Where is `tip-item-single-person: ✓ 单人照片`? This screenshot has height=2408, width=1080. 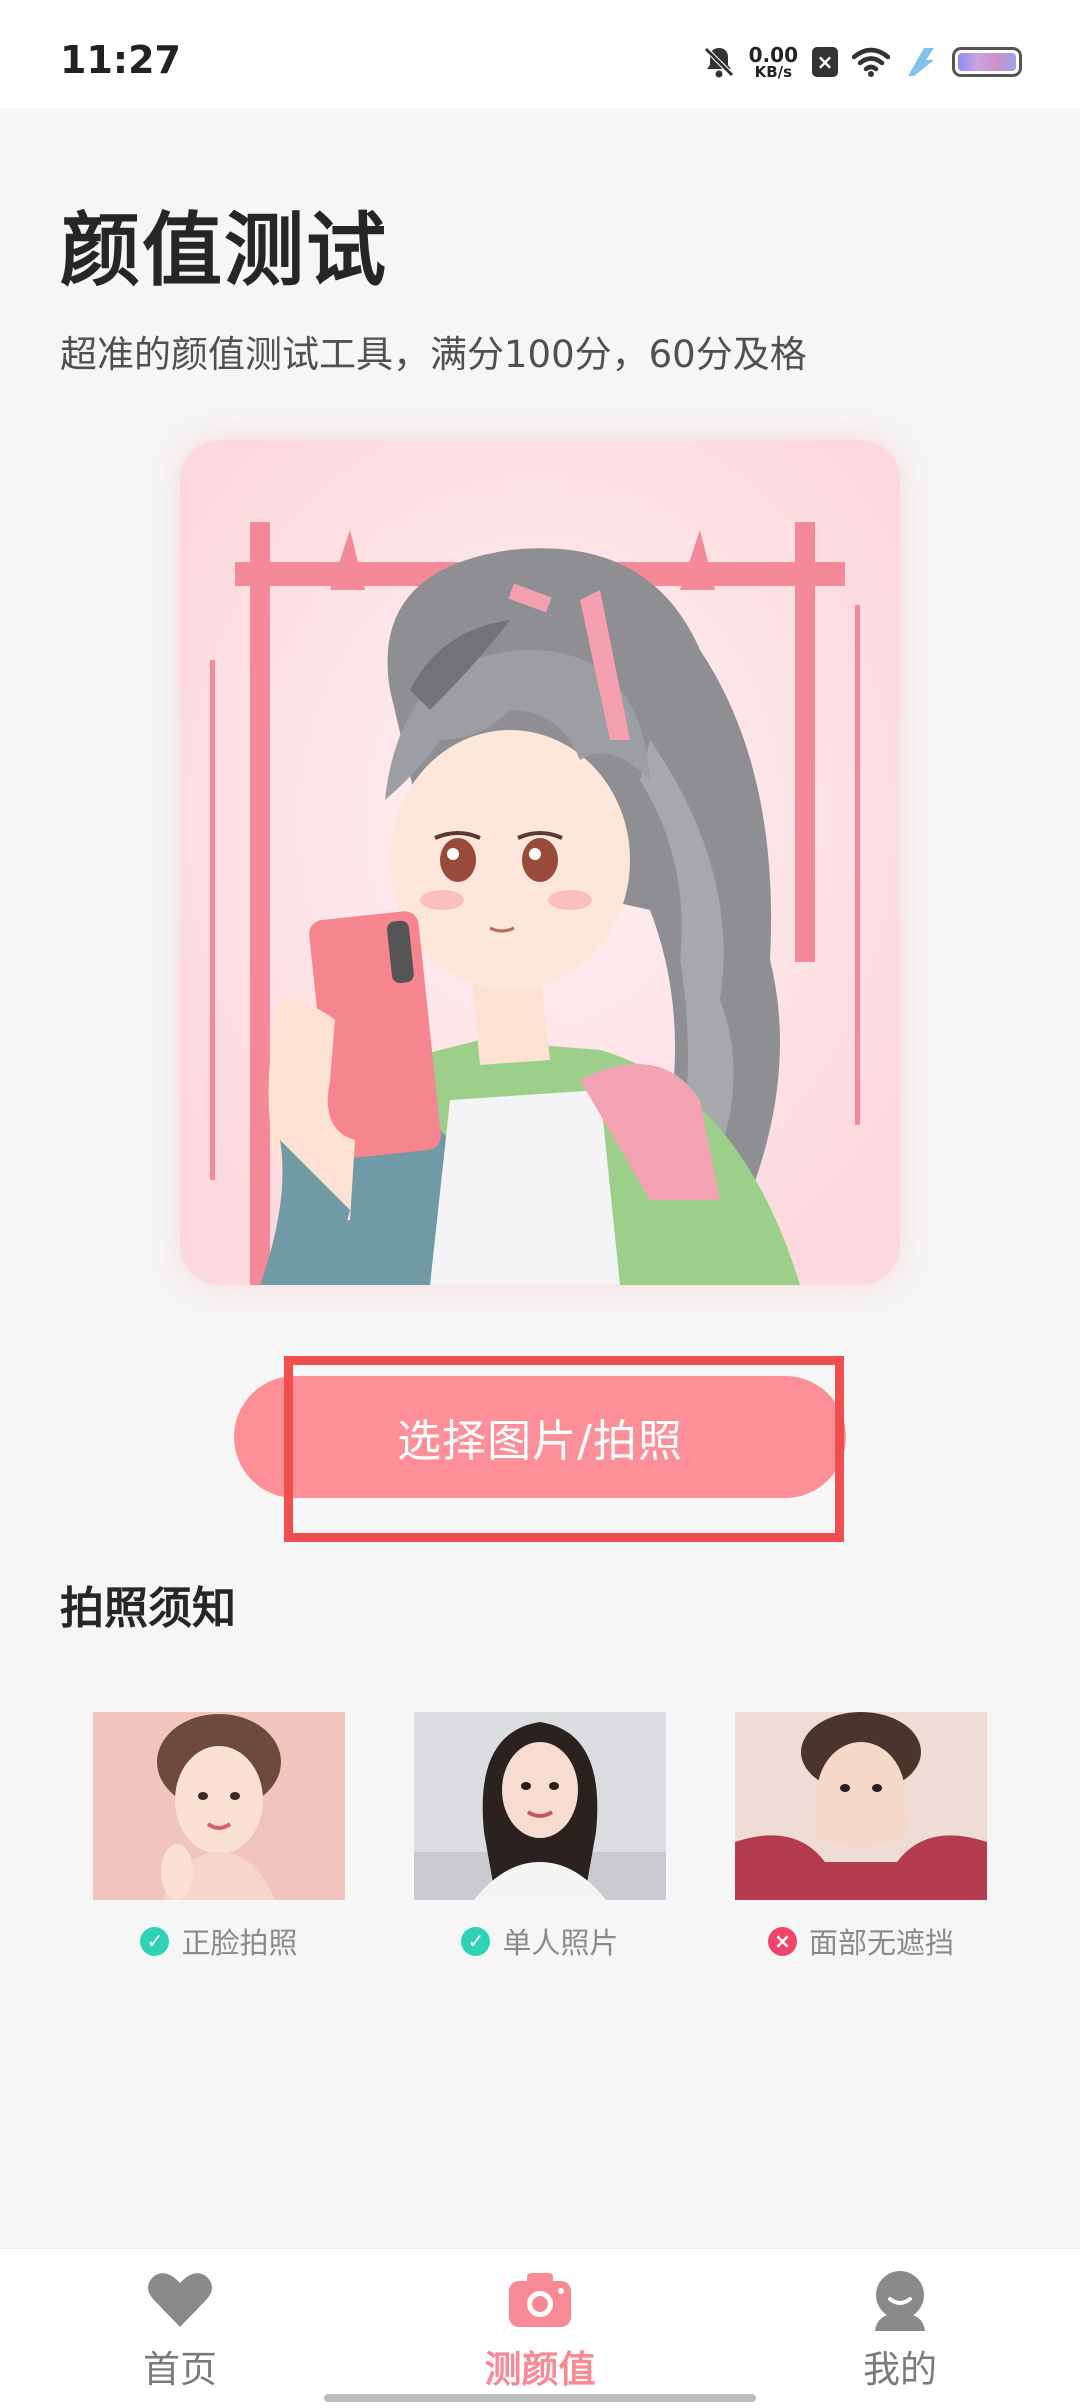 tip-item-single-person: ✓ 单人照片 is located at coordinates (540, 1837).